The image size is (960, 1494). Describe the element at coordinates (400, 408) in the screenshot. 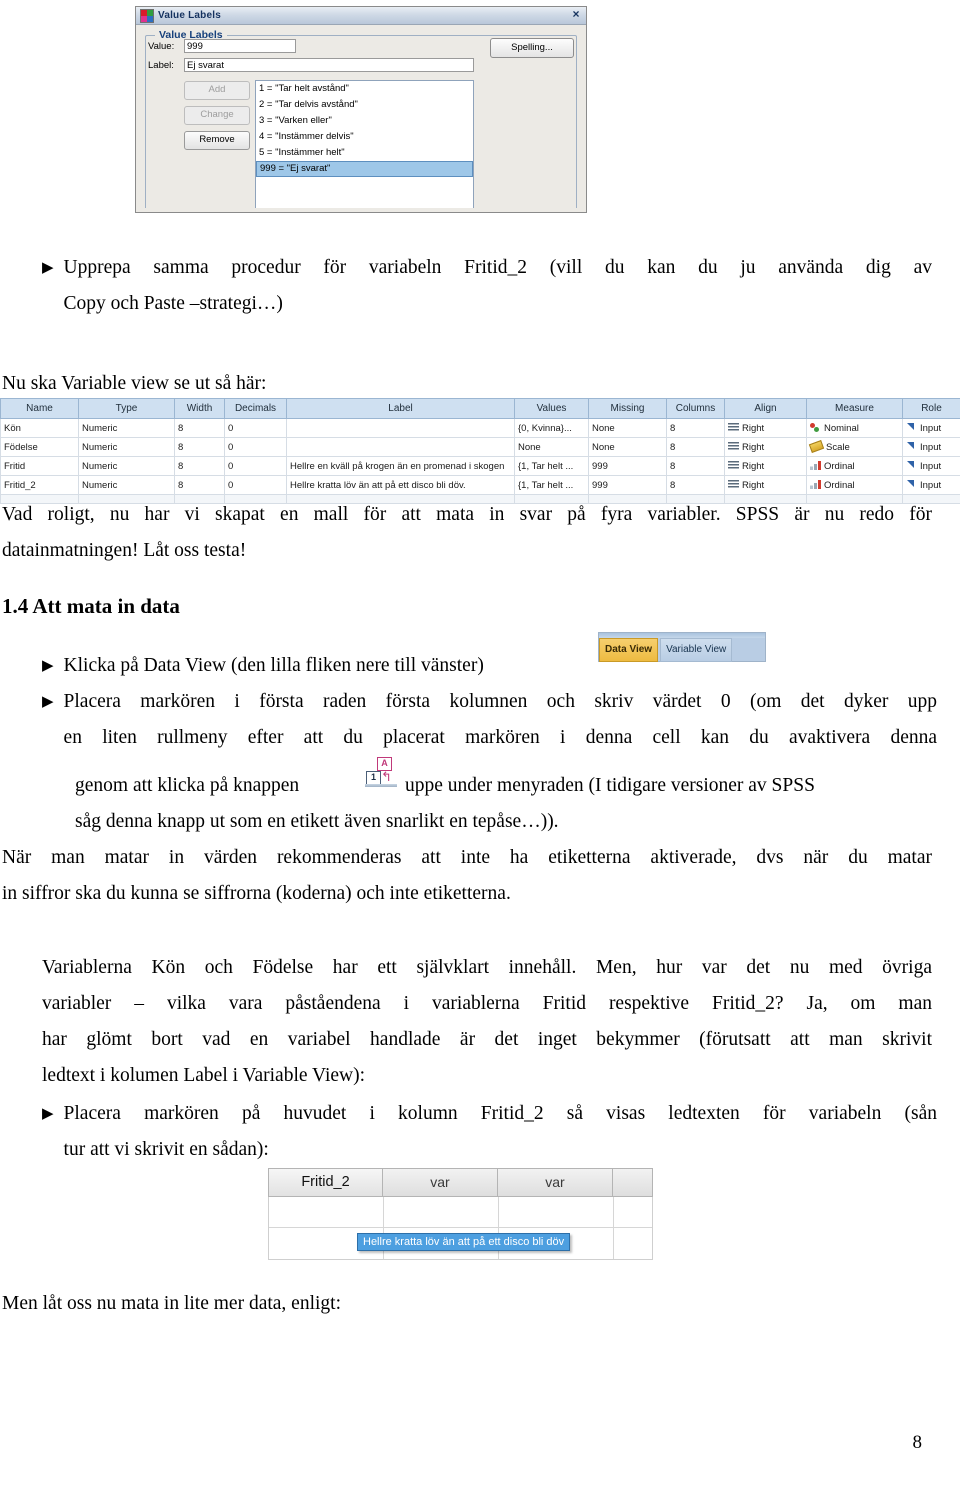

I see `column-header-label: Label` at that location.